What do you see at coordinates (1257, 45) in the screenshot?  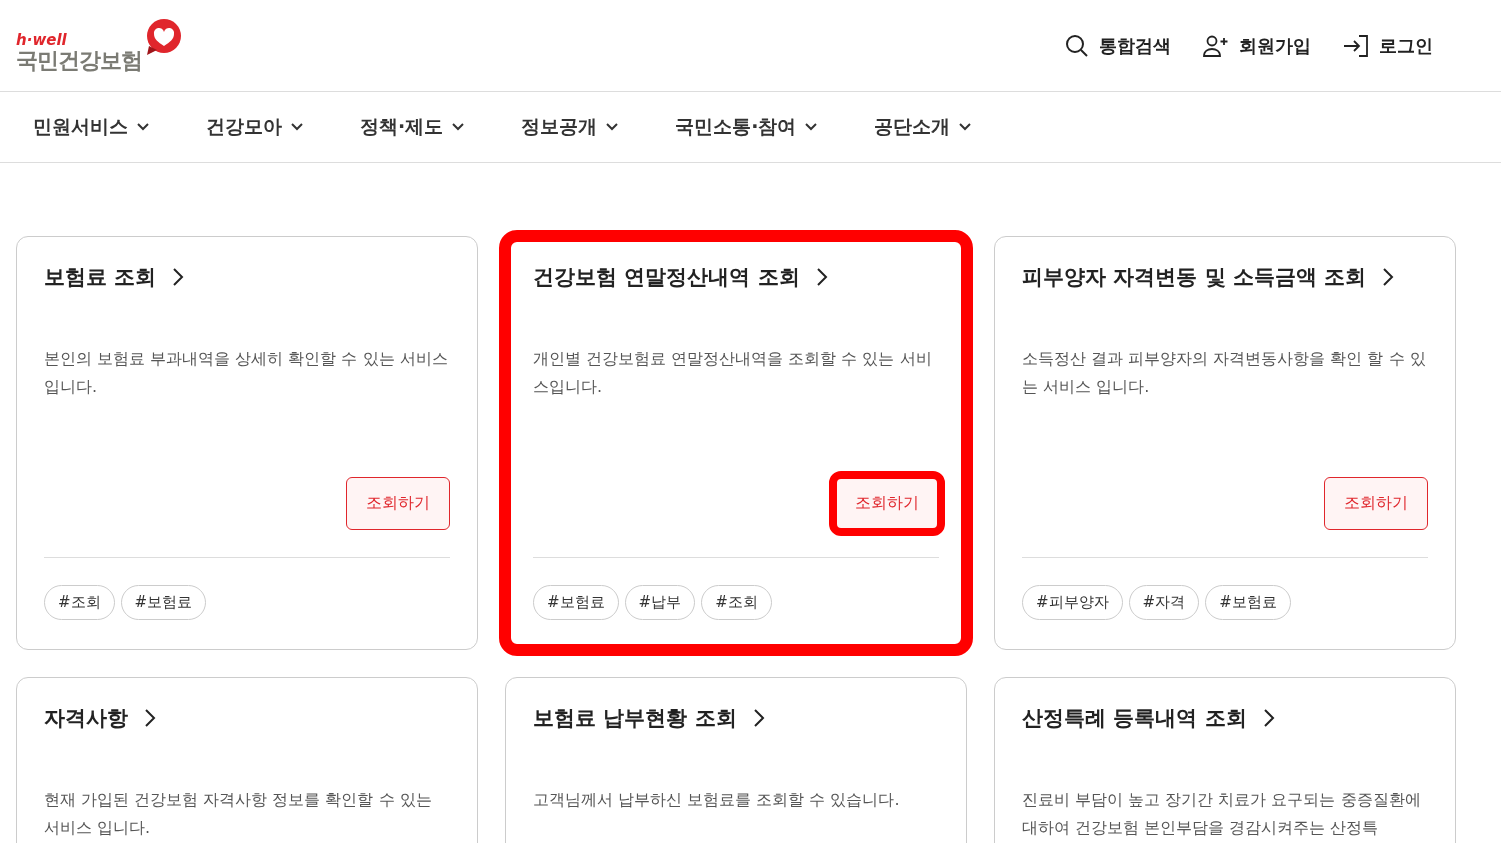 I see `join-link: 회원가입` at bounding box center [1257, 45].